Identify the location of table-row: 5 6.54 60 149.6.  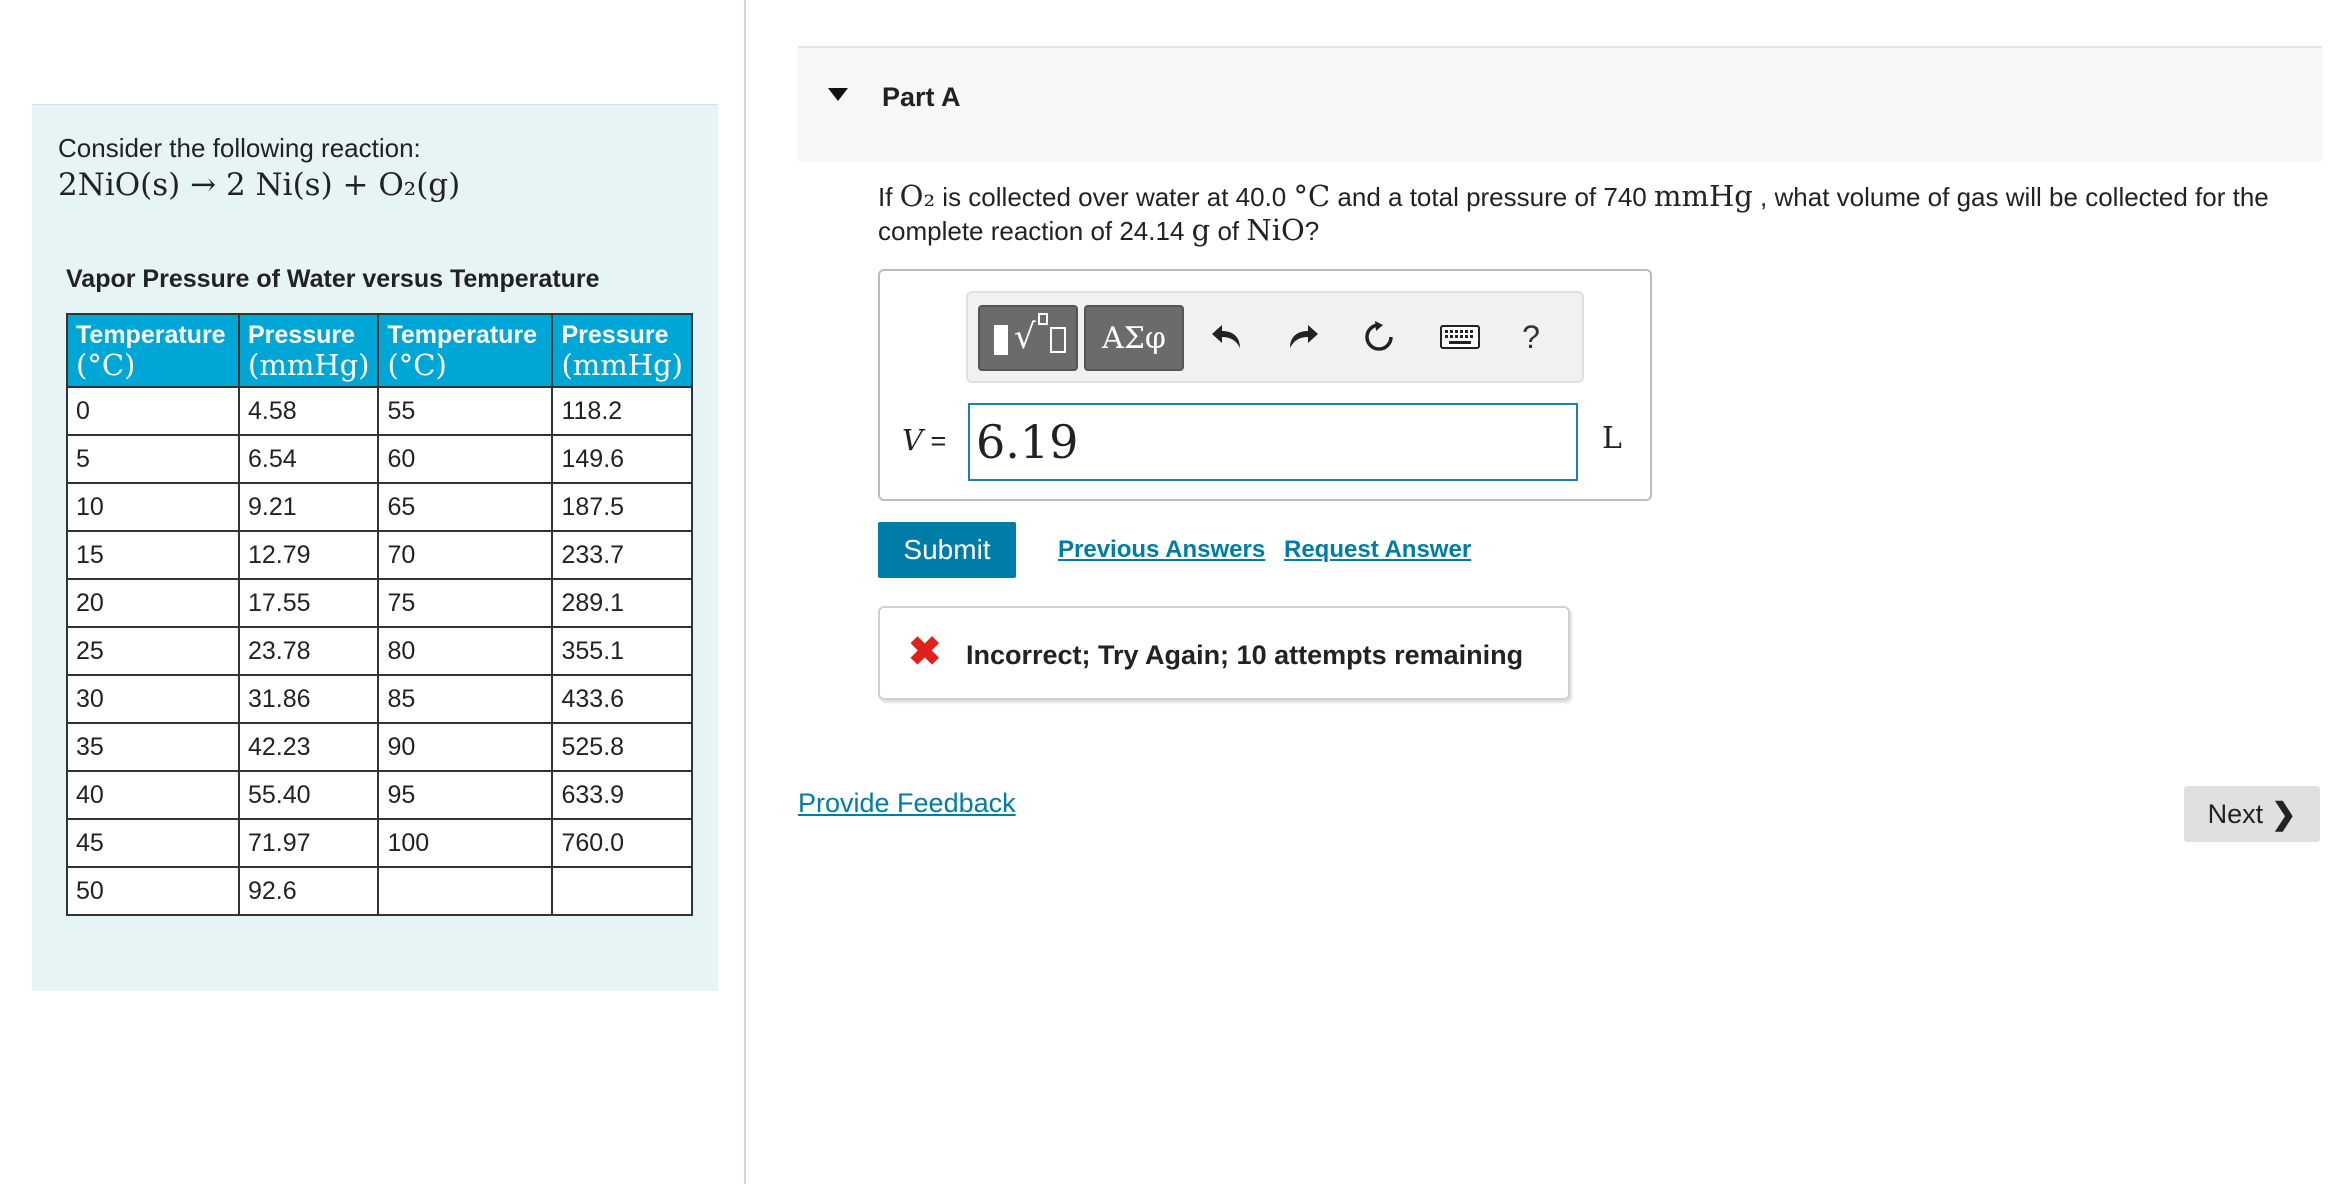
(379, 459).